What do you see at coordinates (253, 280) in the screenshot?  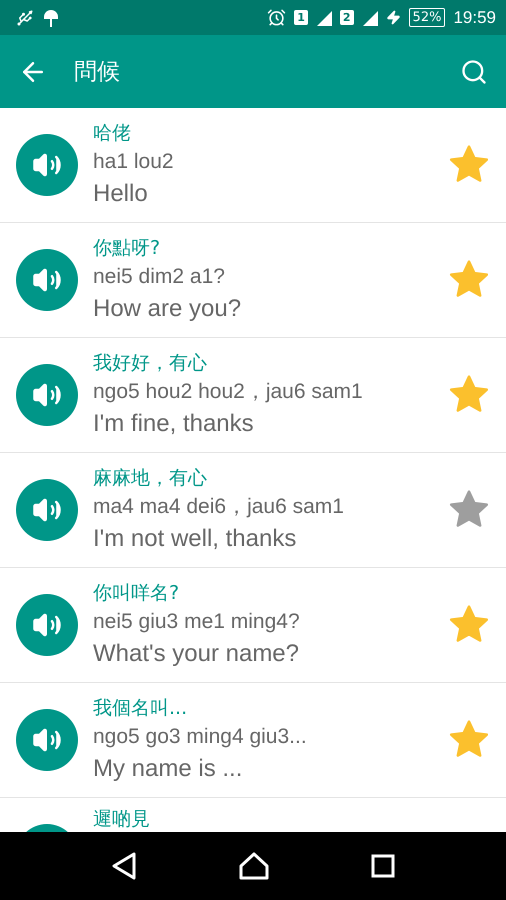 I see `phrase-row: 你點呀? nei5 dim2 a1? How are you?` at bounding box center [253, 280].